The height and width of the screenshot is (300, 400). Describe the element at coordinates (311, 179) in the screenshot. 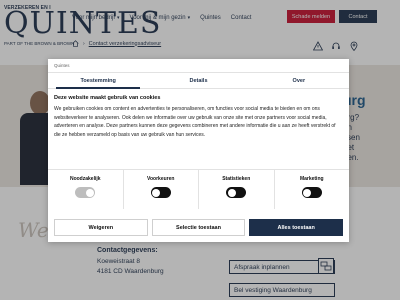

I see `toggle-label: Marketing` at that location.